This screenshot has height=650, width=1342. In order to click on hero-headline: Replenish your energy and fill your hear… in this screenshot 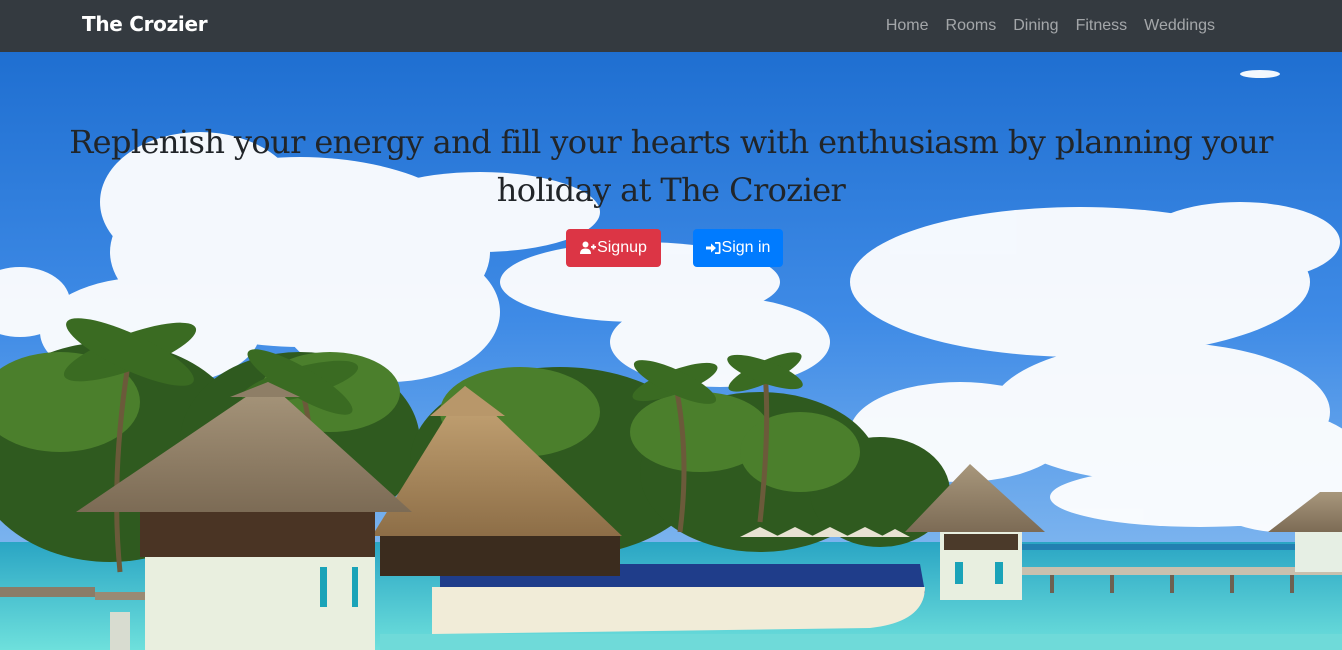, I will do `click(671, 166)`.